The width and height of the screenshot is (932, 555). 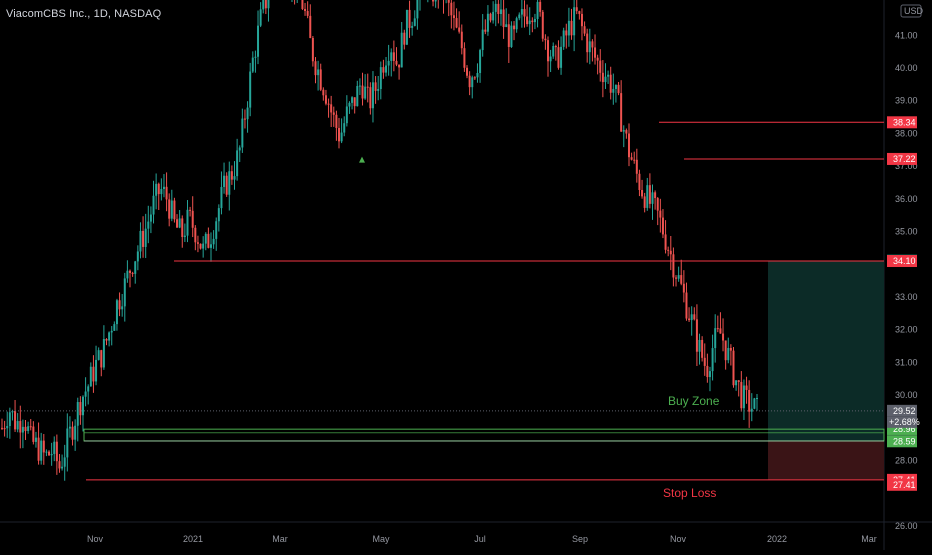 What do you see at coordinates (904, 261) in the screenshot?
I see `price-tag-text: 34.10` at bounding box center [904, 261].